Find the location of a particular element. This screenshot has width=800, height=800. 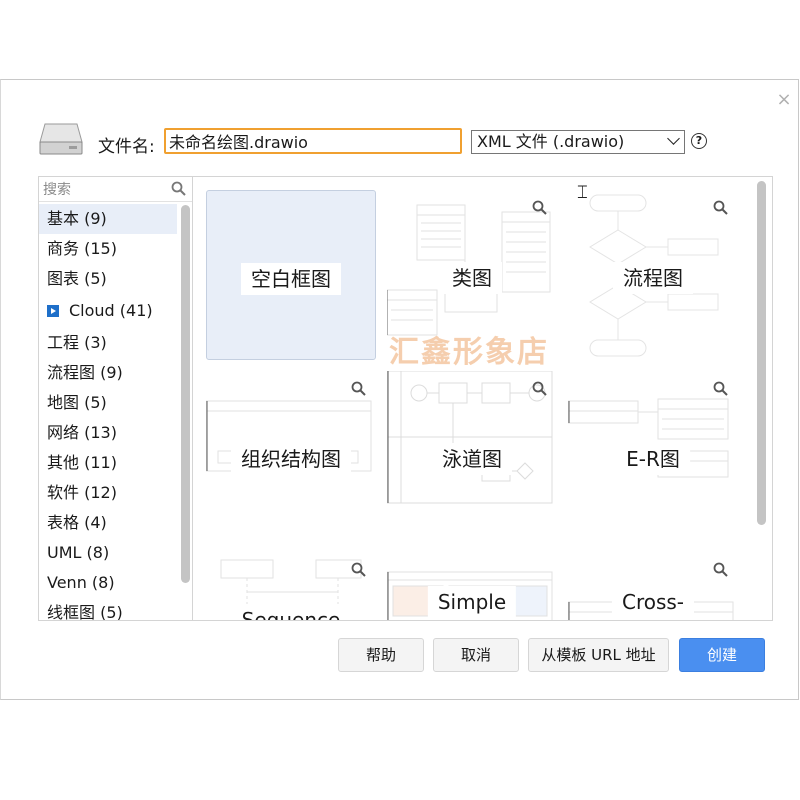

category-item-venn: Venn (8) is located at coordinates (108, 583).